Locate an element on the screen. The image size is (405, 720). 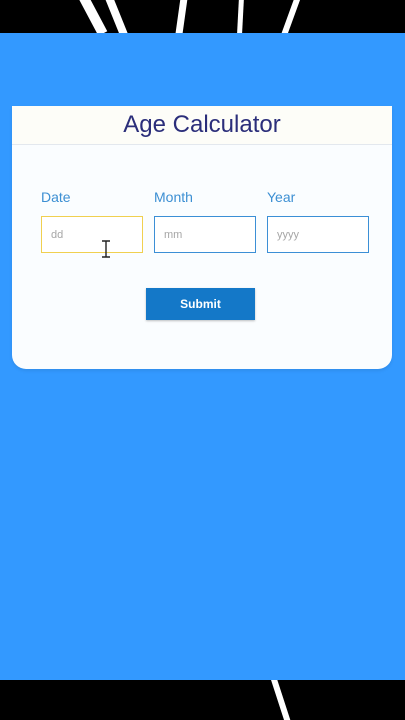
text-cursor-icon is located at coordinates (106, 249).